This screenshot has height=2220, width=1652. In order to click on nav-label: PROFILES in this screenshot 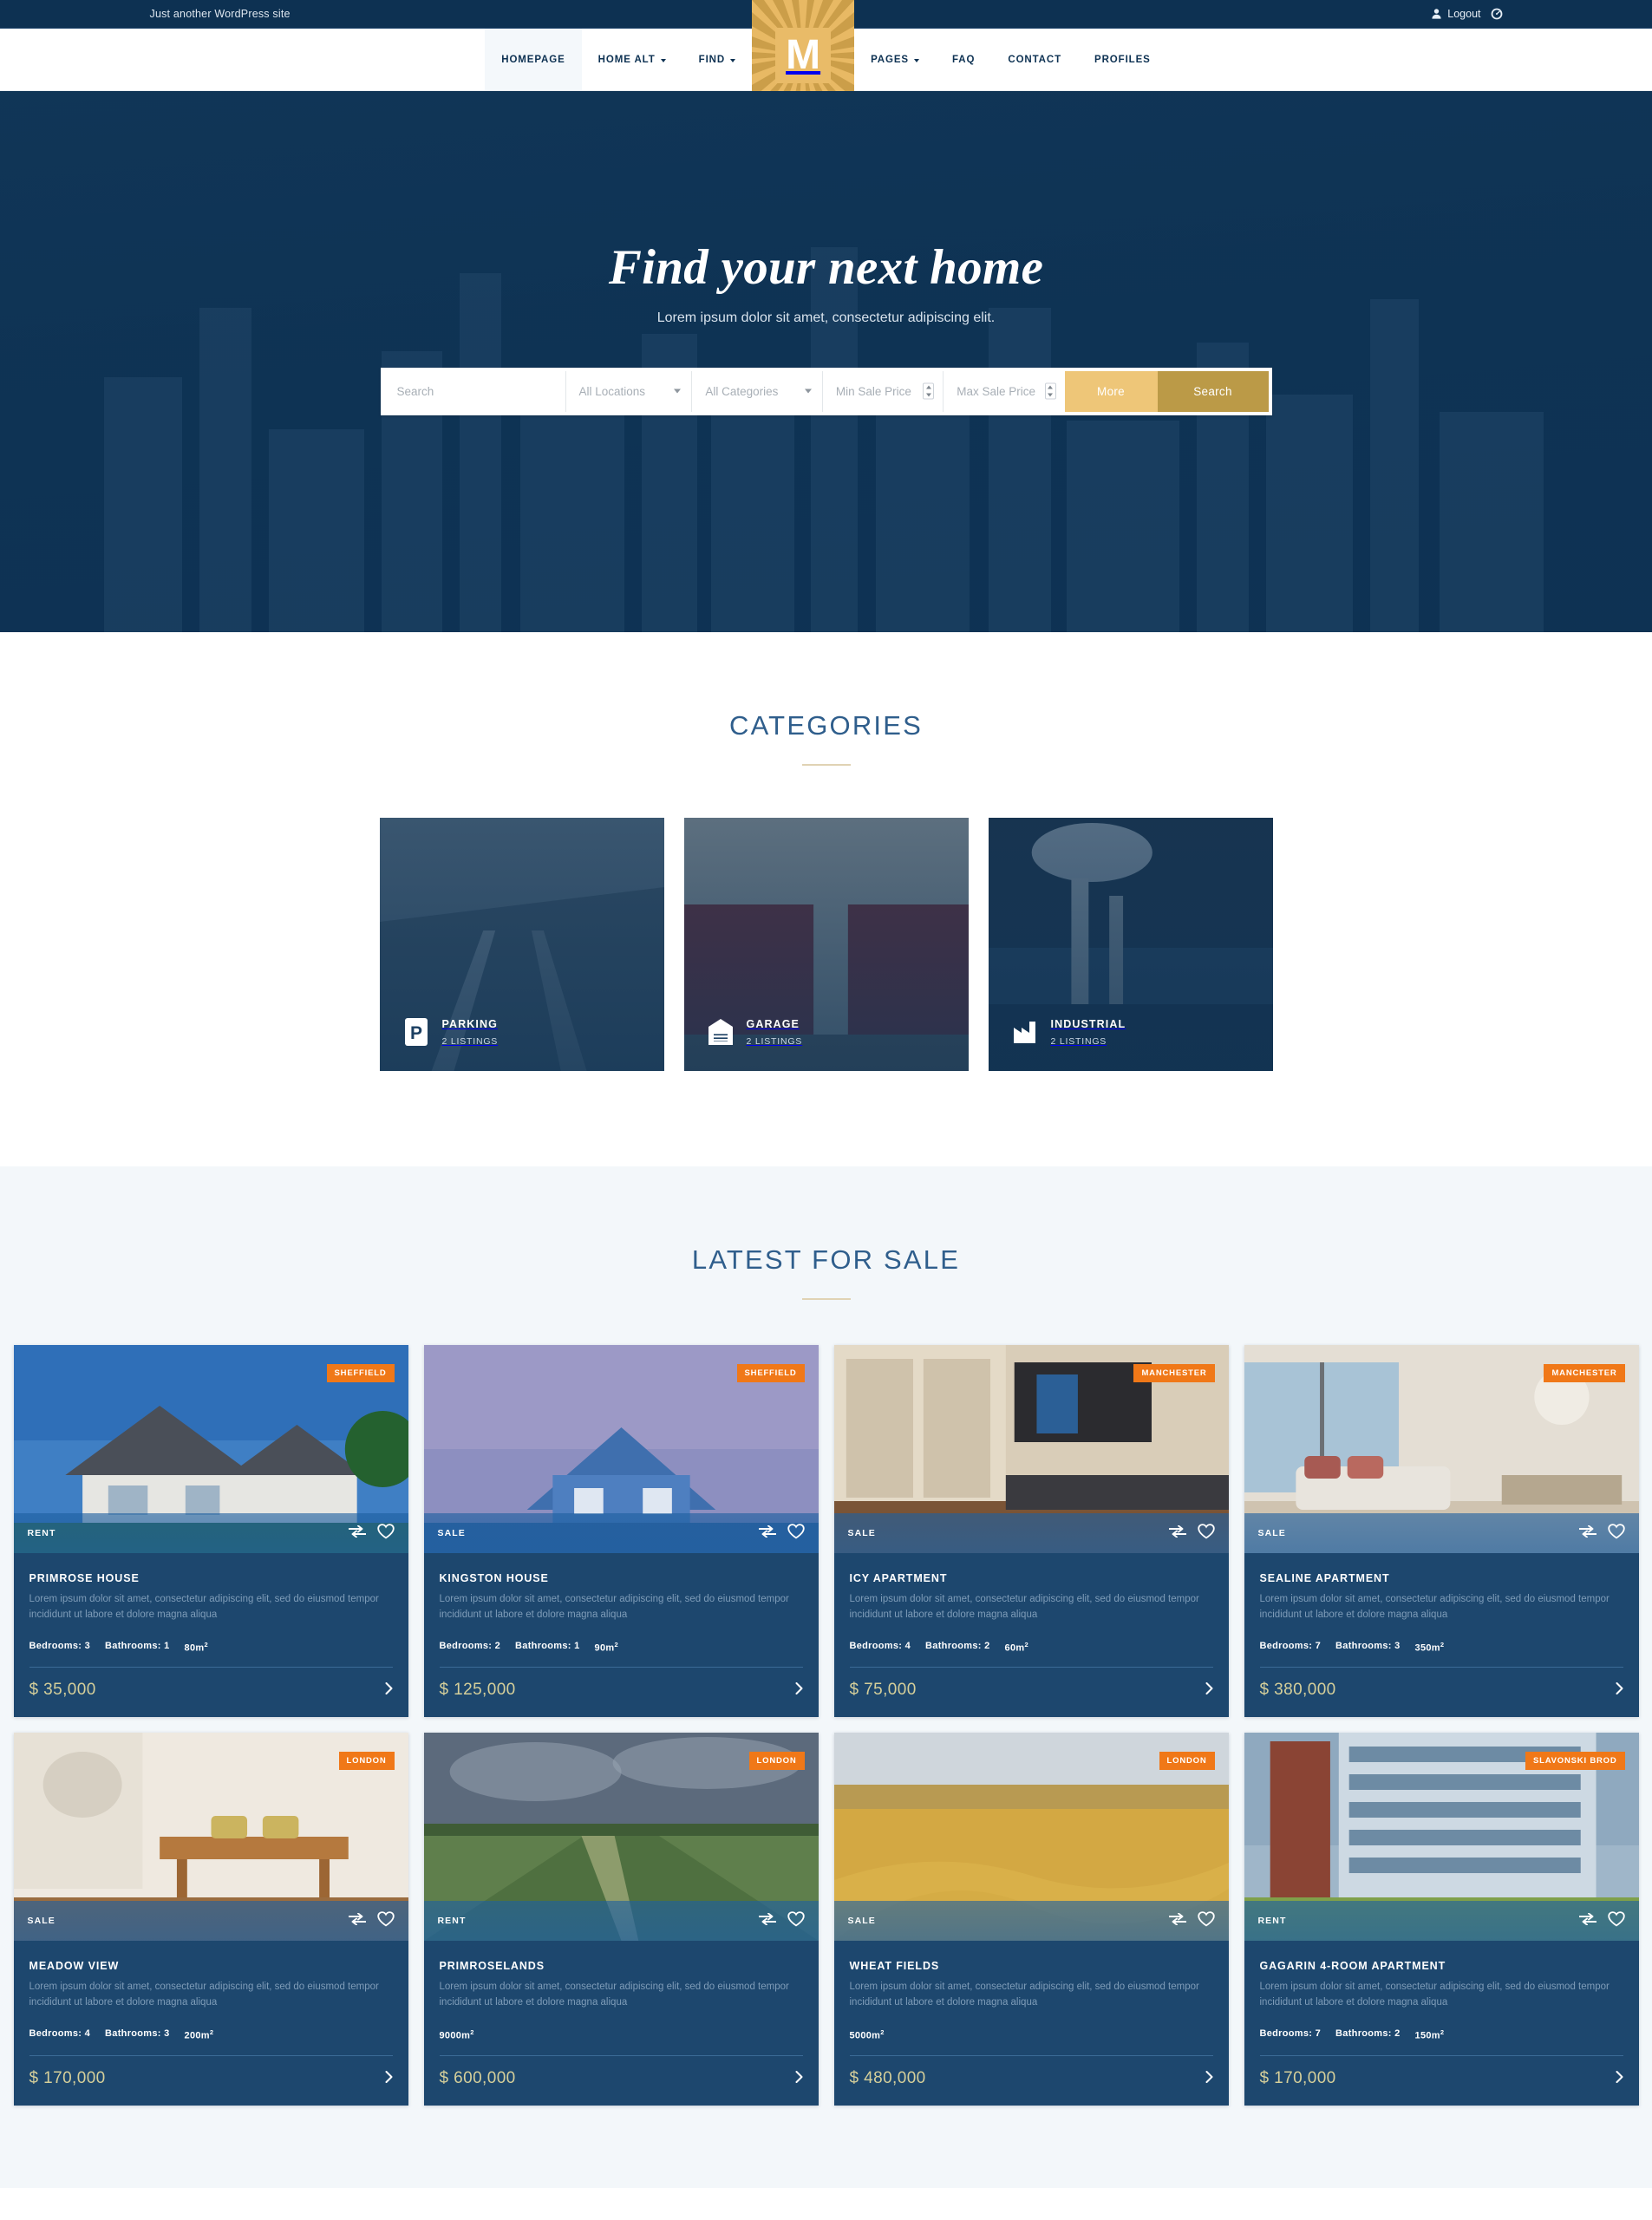, I will do `click(1122, 59)`.